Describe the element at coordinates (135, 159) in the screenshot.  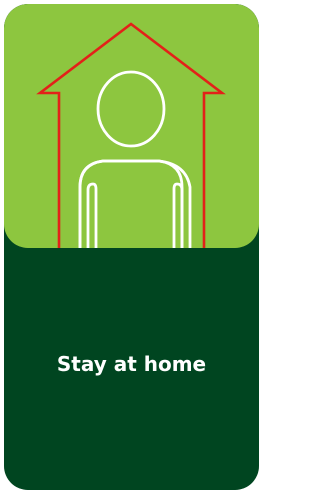
I see `person-outline-icon` at that location.